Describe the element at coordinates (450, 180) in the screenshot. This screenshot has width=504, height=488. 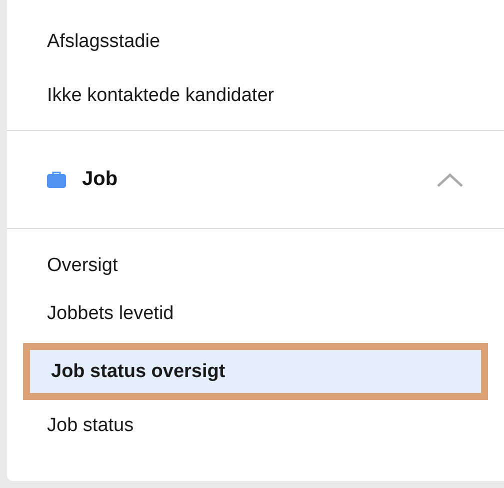
I see `chevron-icon` at that location.